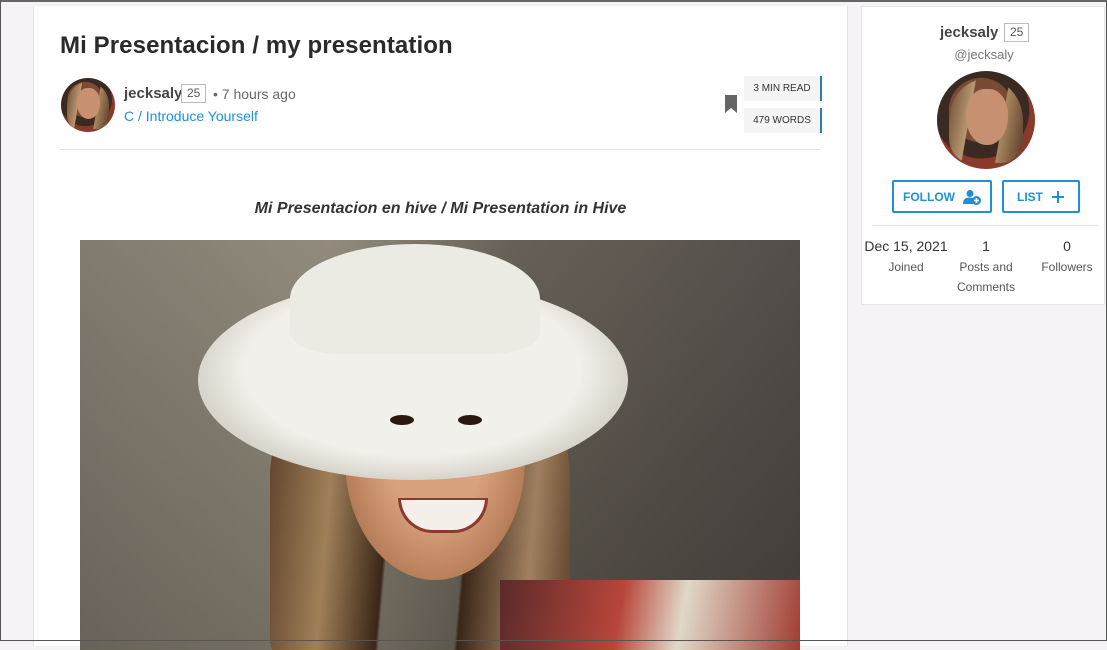 The height and width of the screenshot is (650, 1107). What do you see at coordinates (1030, 196) in the screenshot?
I see `list-button-label: LIST` at bounding box center [1030, 196].